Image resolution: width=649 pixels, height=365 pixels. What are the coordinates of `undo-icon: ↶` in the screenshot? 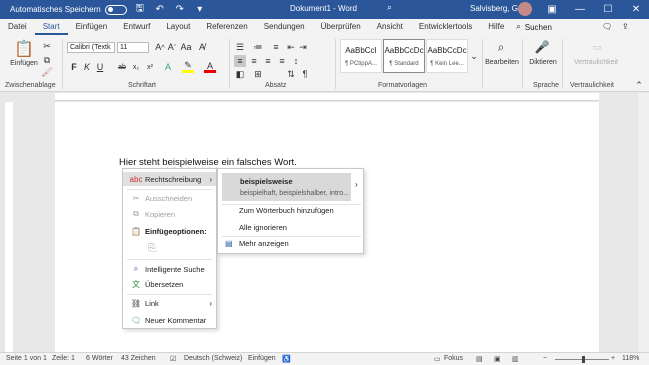 It's located at (160, 10).